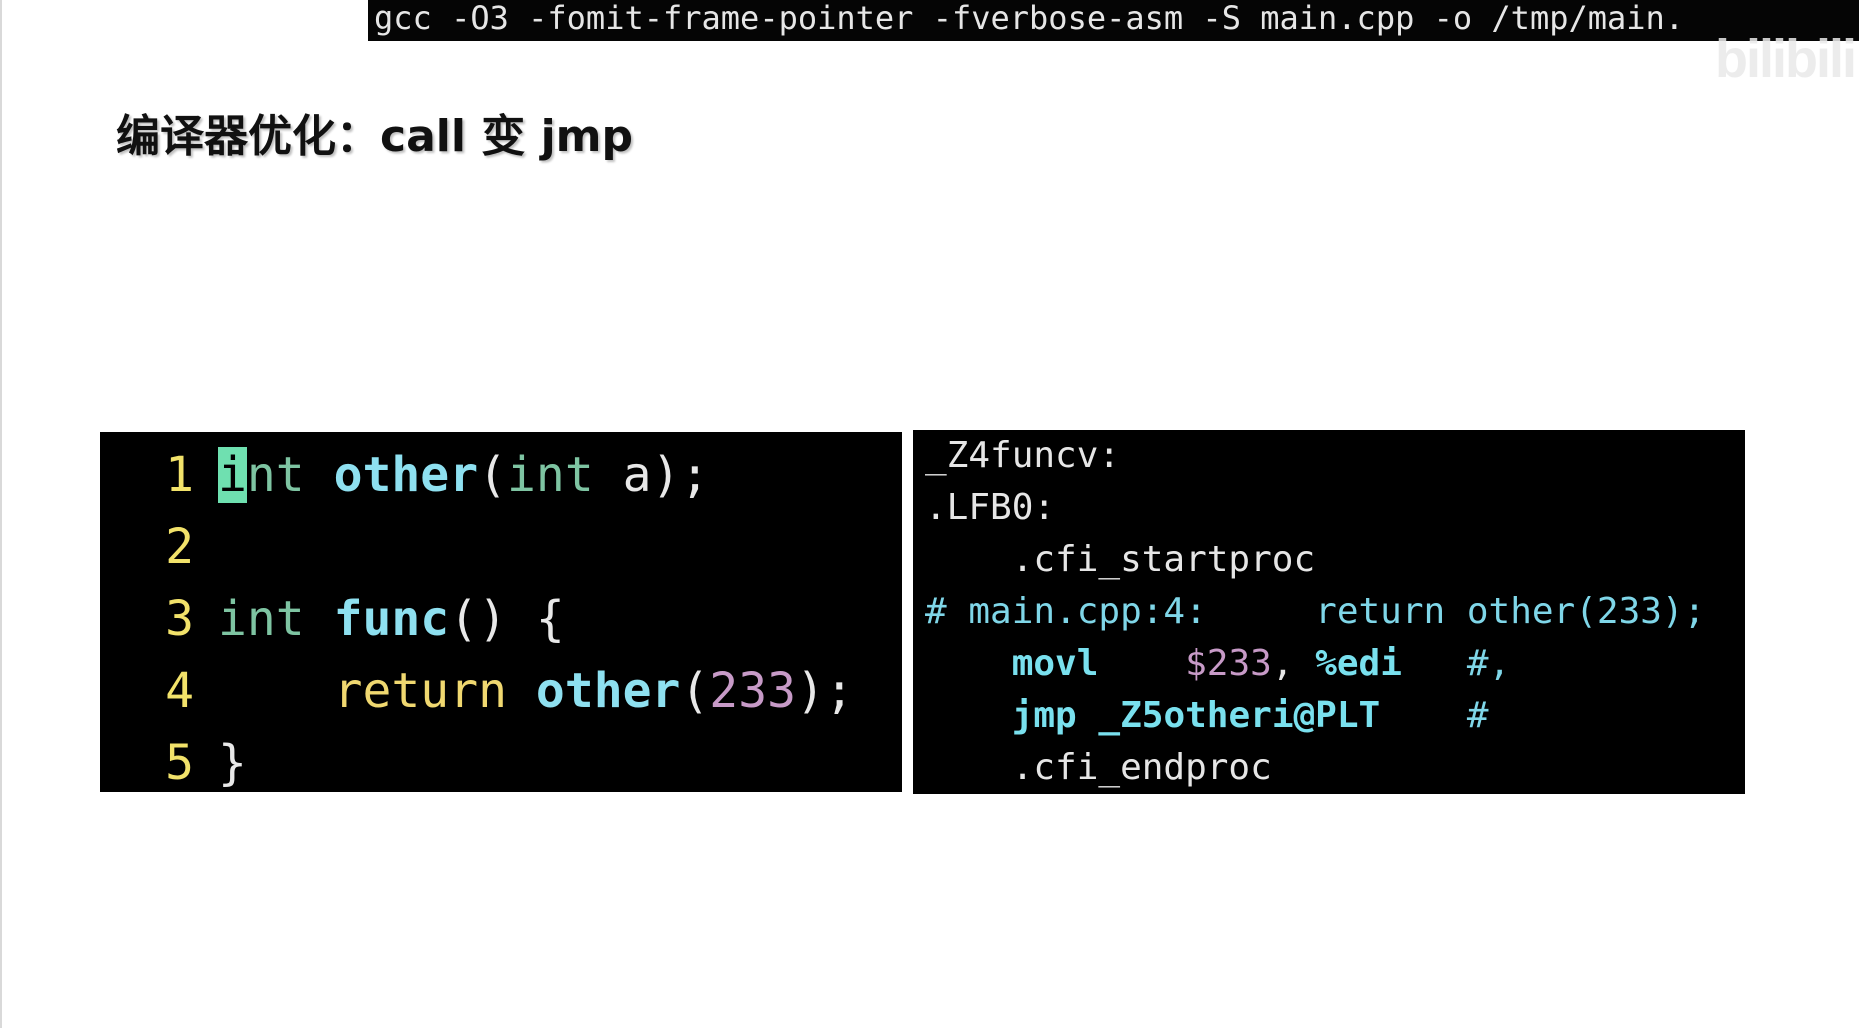 The height and width of the screenshot is (1028, 1859). I want to click on code-line-2: 2, so click(159, 547).